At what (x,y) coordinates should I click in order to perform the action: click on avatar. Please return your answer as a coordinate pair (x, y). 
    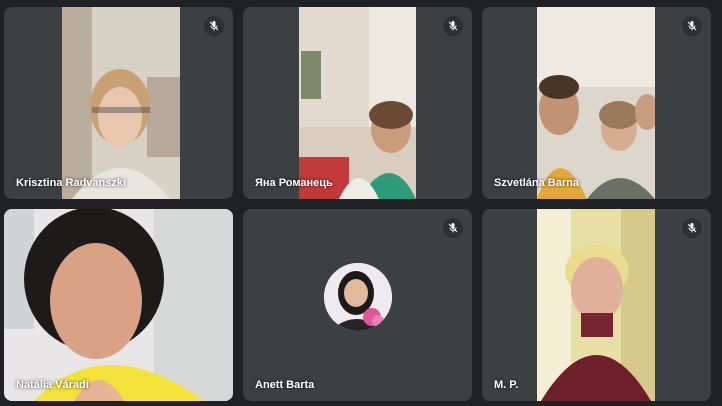
    Looking at the image, I should click on (357, 297).